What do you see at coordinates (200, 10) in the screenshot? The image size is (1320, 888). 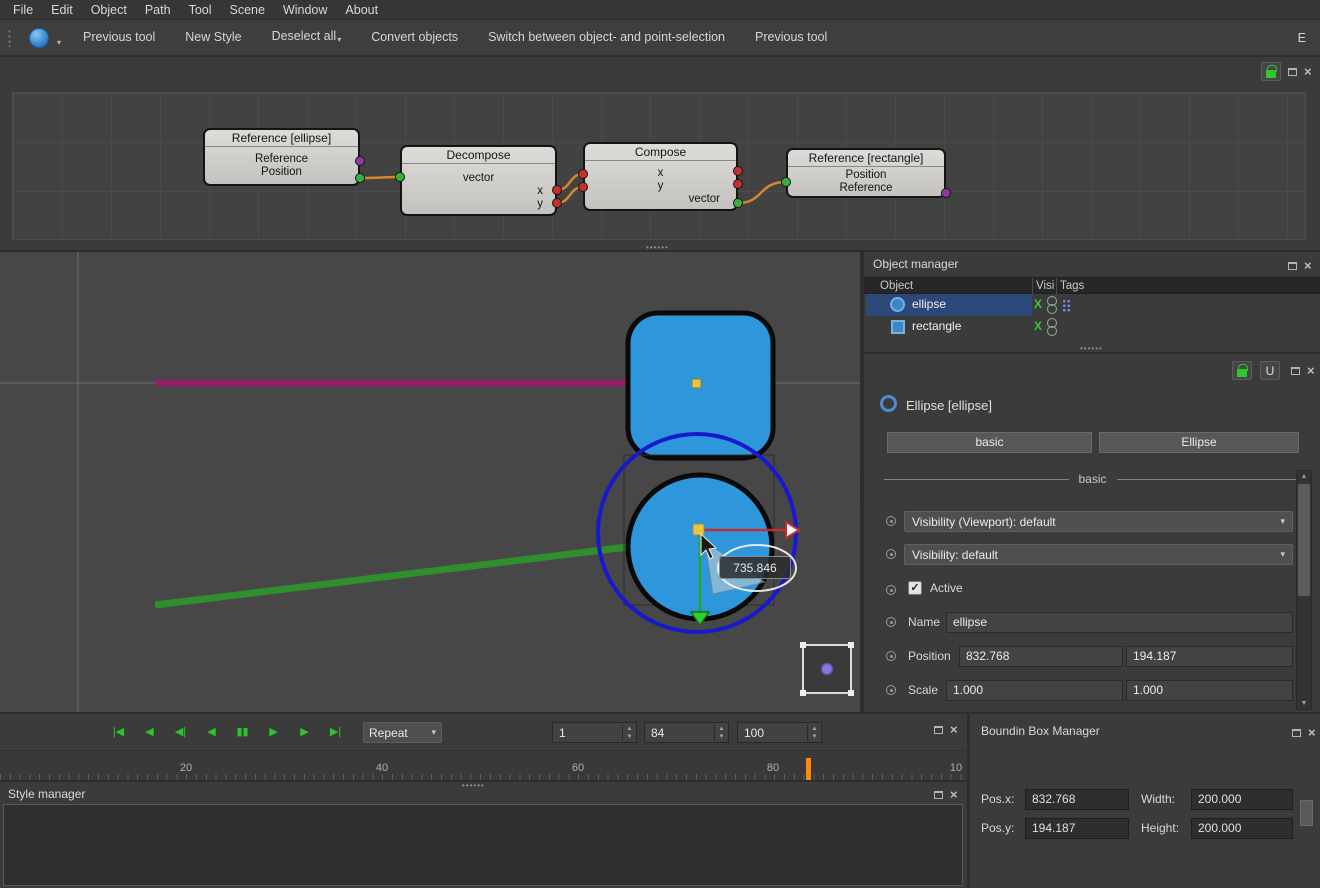 I see `menu-tool: Tool` at bounding box center [200, 10].